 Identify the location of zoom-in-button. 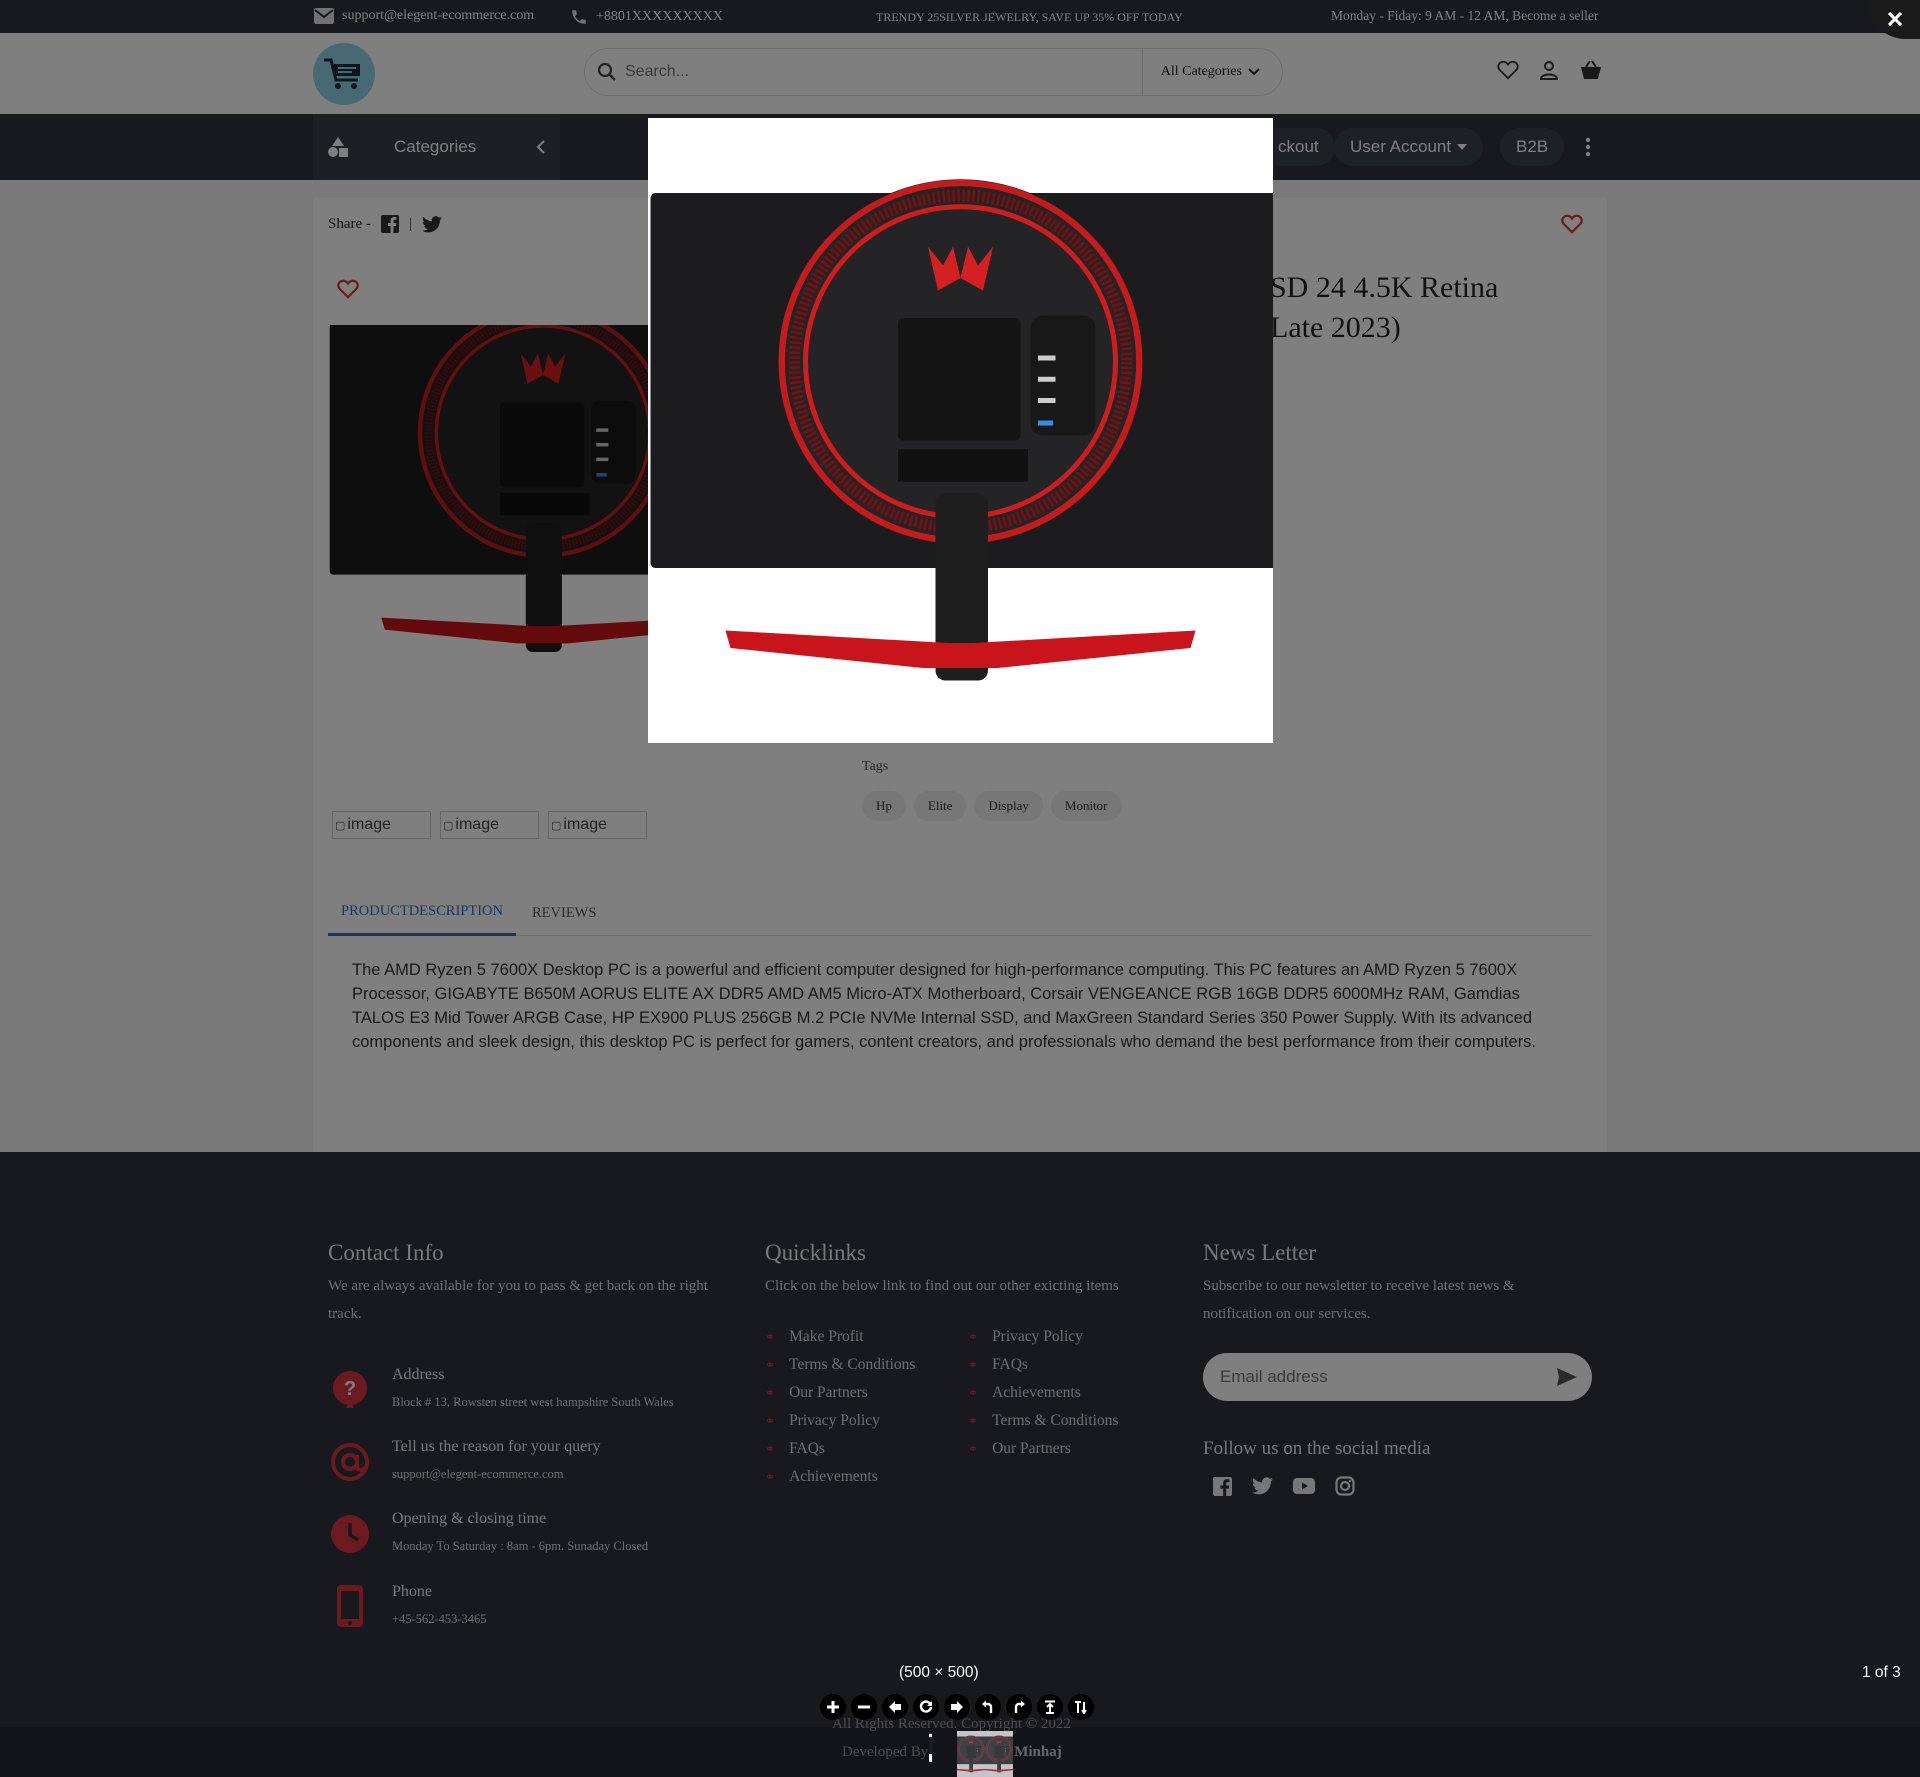
(833, 1707).